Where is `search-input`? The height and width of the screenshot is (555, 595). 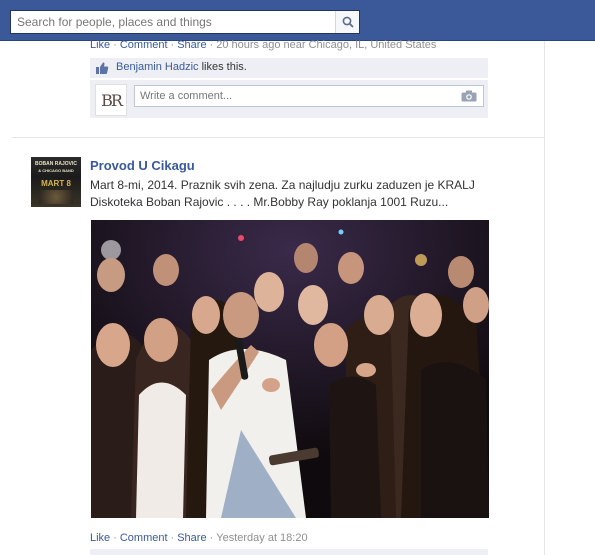
search-input is located at coordinates (174, 22).